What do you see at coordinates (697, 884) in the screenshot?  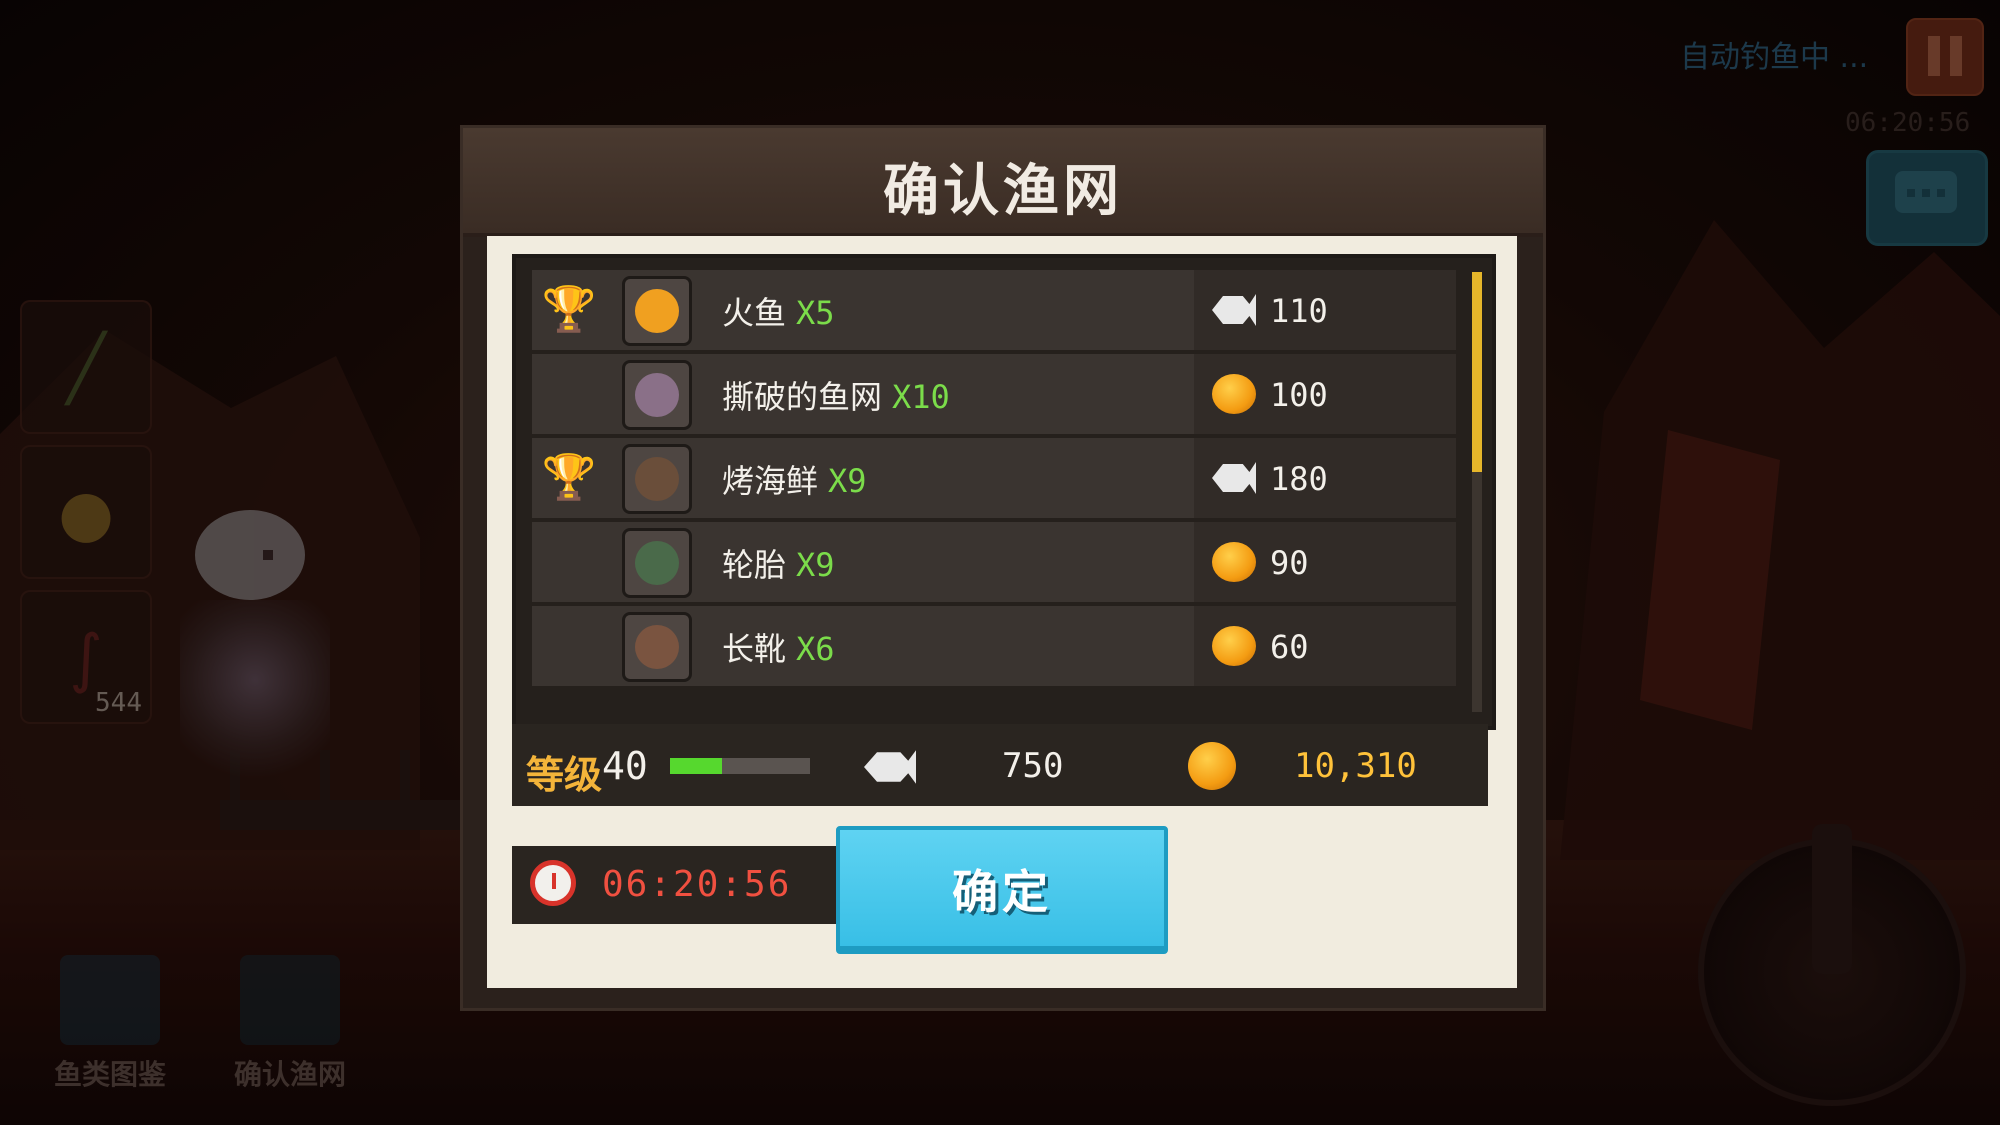 I see `net-timer-value: 06:20:56` at bounding box center [697, 884].